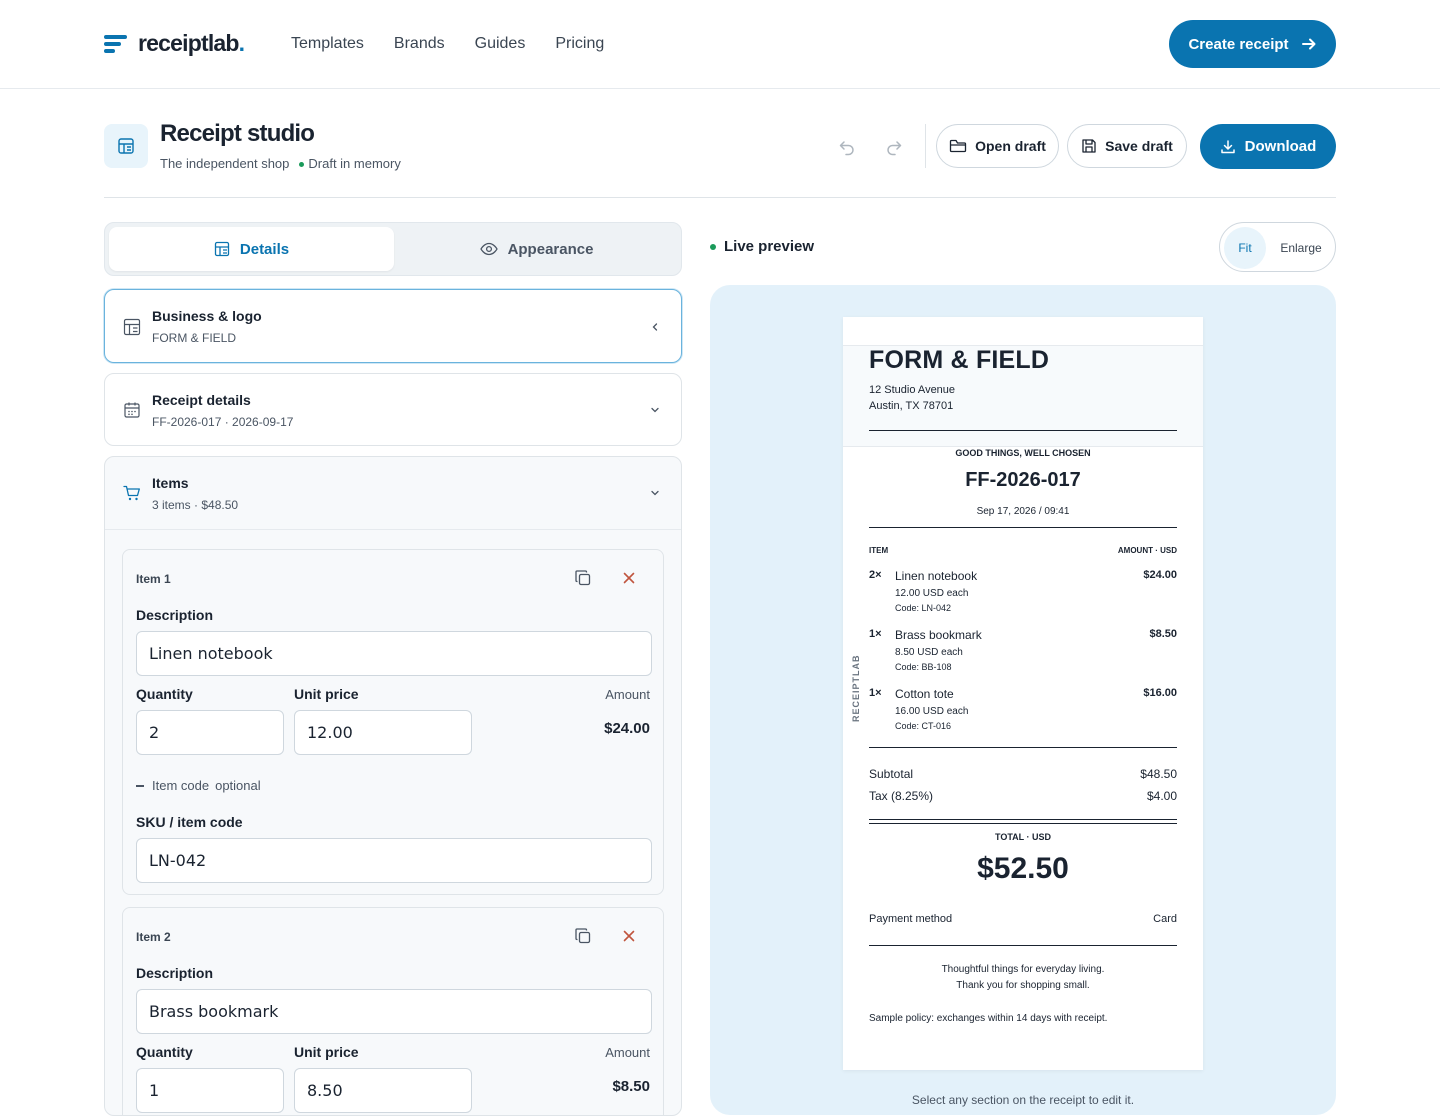 This screenshot has width=1440, height=1116. I want to click on shop-name: The independent shop, so click(225, 163).